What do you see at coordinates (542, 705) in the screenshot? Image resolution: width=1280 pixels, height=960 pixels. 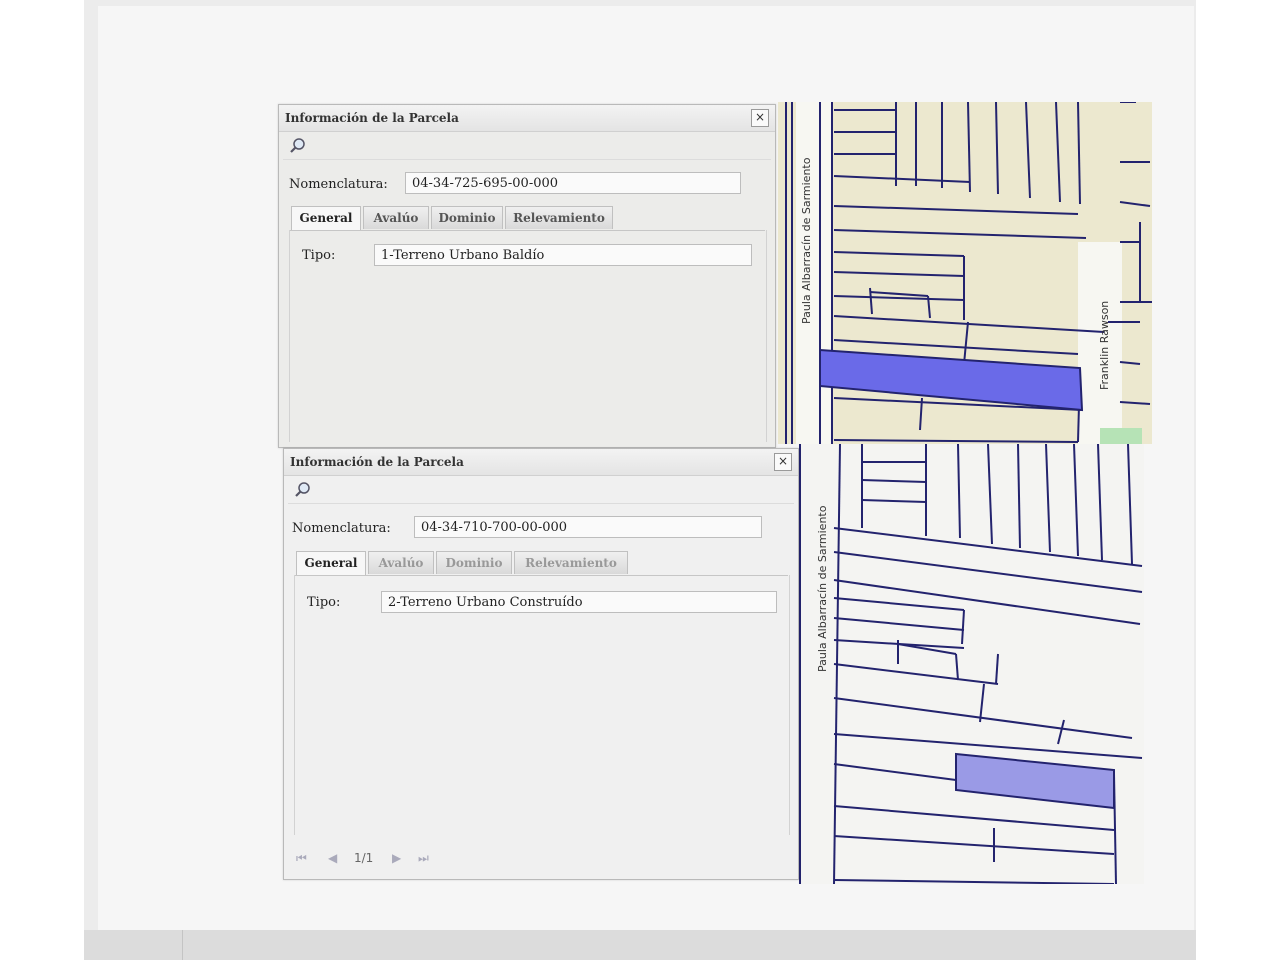 I see `tab-content-general: Tipo: 2-Terreno Urbano Construído` at bounding box center [542, 705].